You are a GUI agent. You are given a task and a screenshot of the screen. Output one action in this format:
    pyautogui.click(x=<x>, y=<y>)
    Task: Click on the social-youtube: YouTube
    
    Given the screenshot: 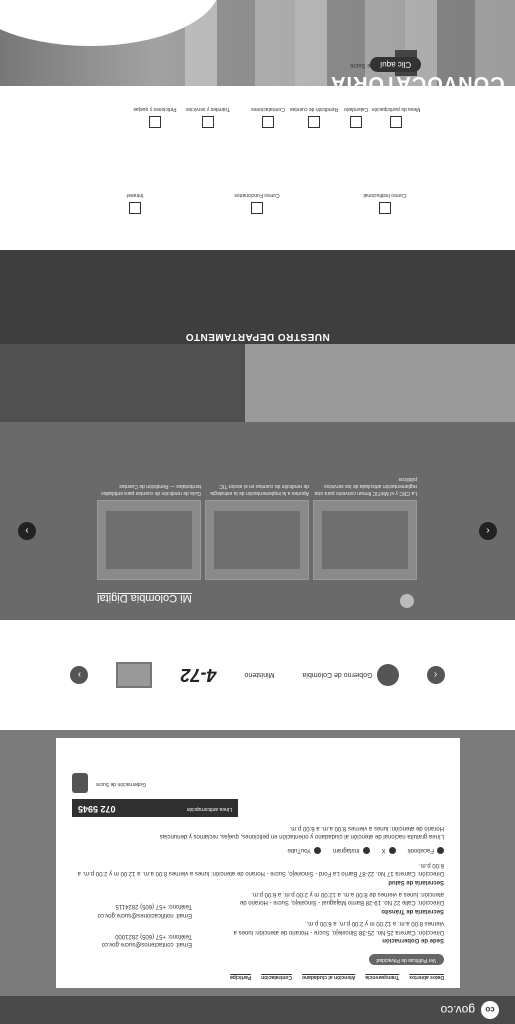 What is the action you would take?
    pyautogui.click(x=304, y=850)
    